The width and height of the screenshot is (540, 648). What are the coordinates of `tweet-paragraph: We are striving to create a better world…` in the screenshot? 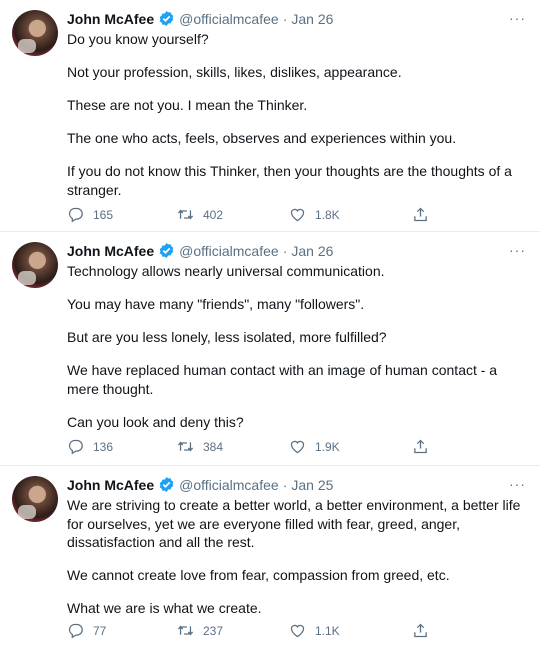 It's located at (294, 523).